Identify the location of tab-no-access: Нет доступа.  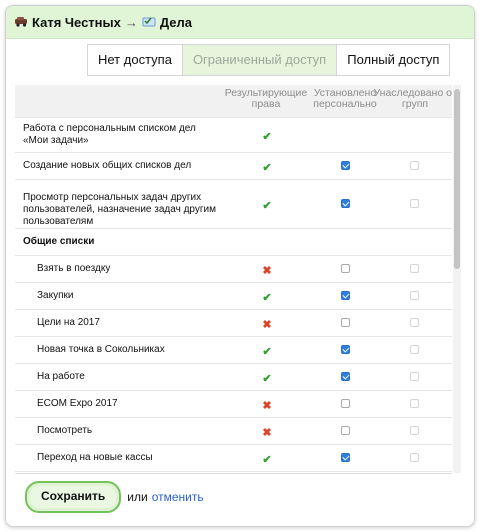
(135, 60).